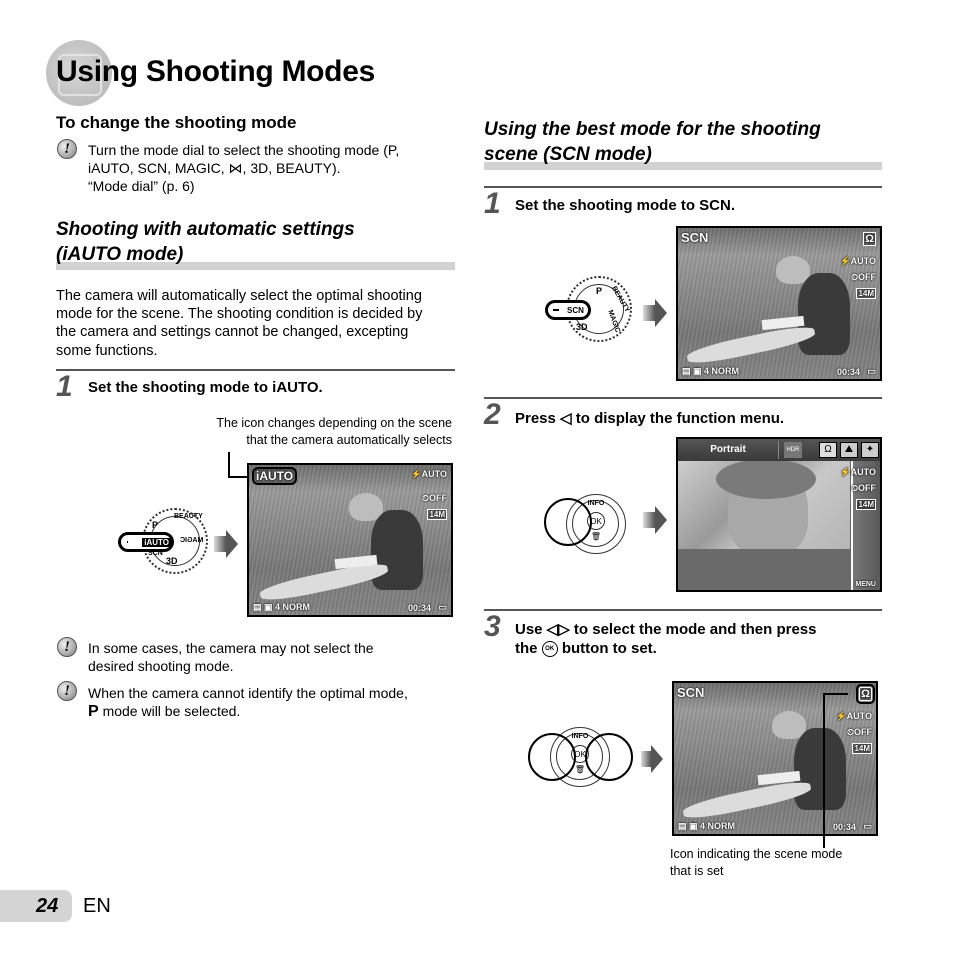 The image size is (954, 954). What do you see at coordinates (205, 229) in the screenshot?
I see `iauto-heading-line1: Shooting with automatic settings` at bounding box center [205, 229].